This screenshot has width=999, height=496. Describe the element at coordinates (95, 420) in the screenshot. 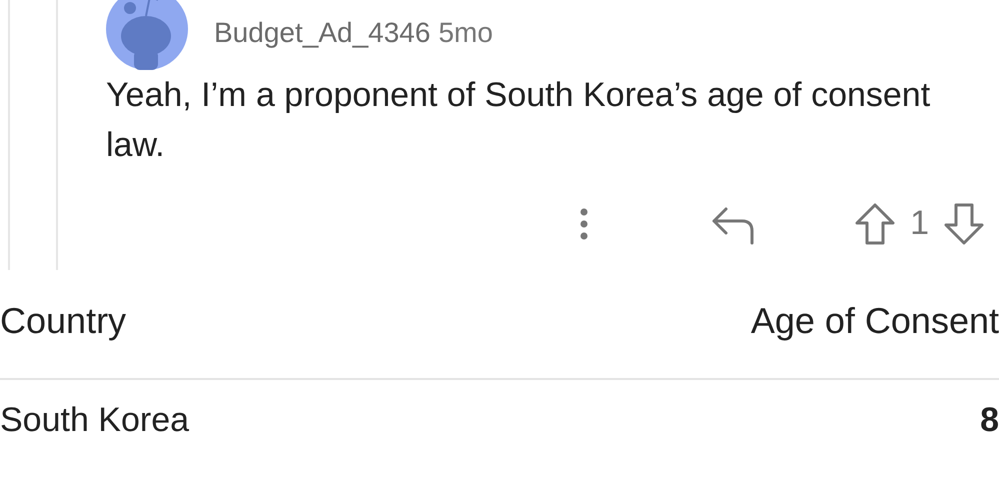

I see `table-cell-text: South Korea` at that location.